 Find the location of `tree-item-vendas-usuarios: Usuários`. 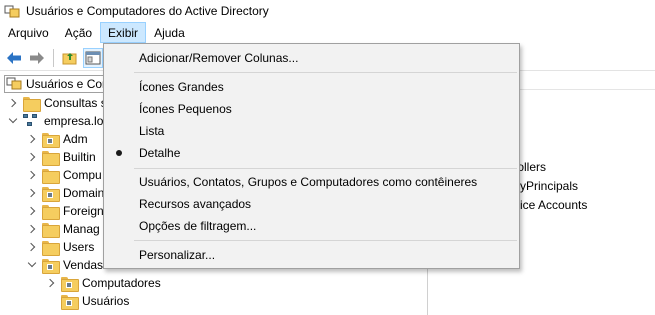

tree-item-vendas-usuarios: Usuários is located at coordinates (95, 301).